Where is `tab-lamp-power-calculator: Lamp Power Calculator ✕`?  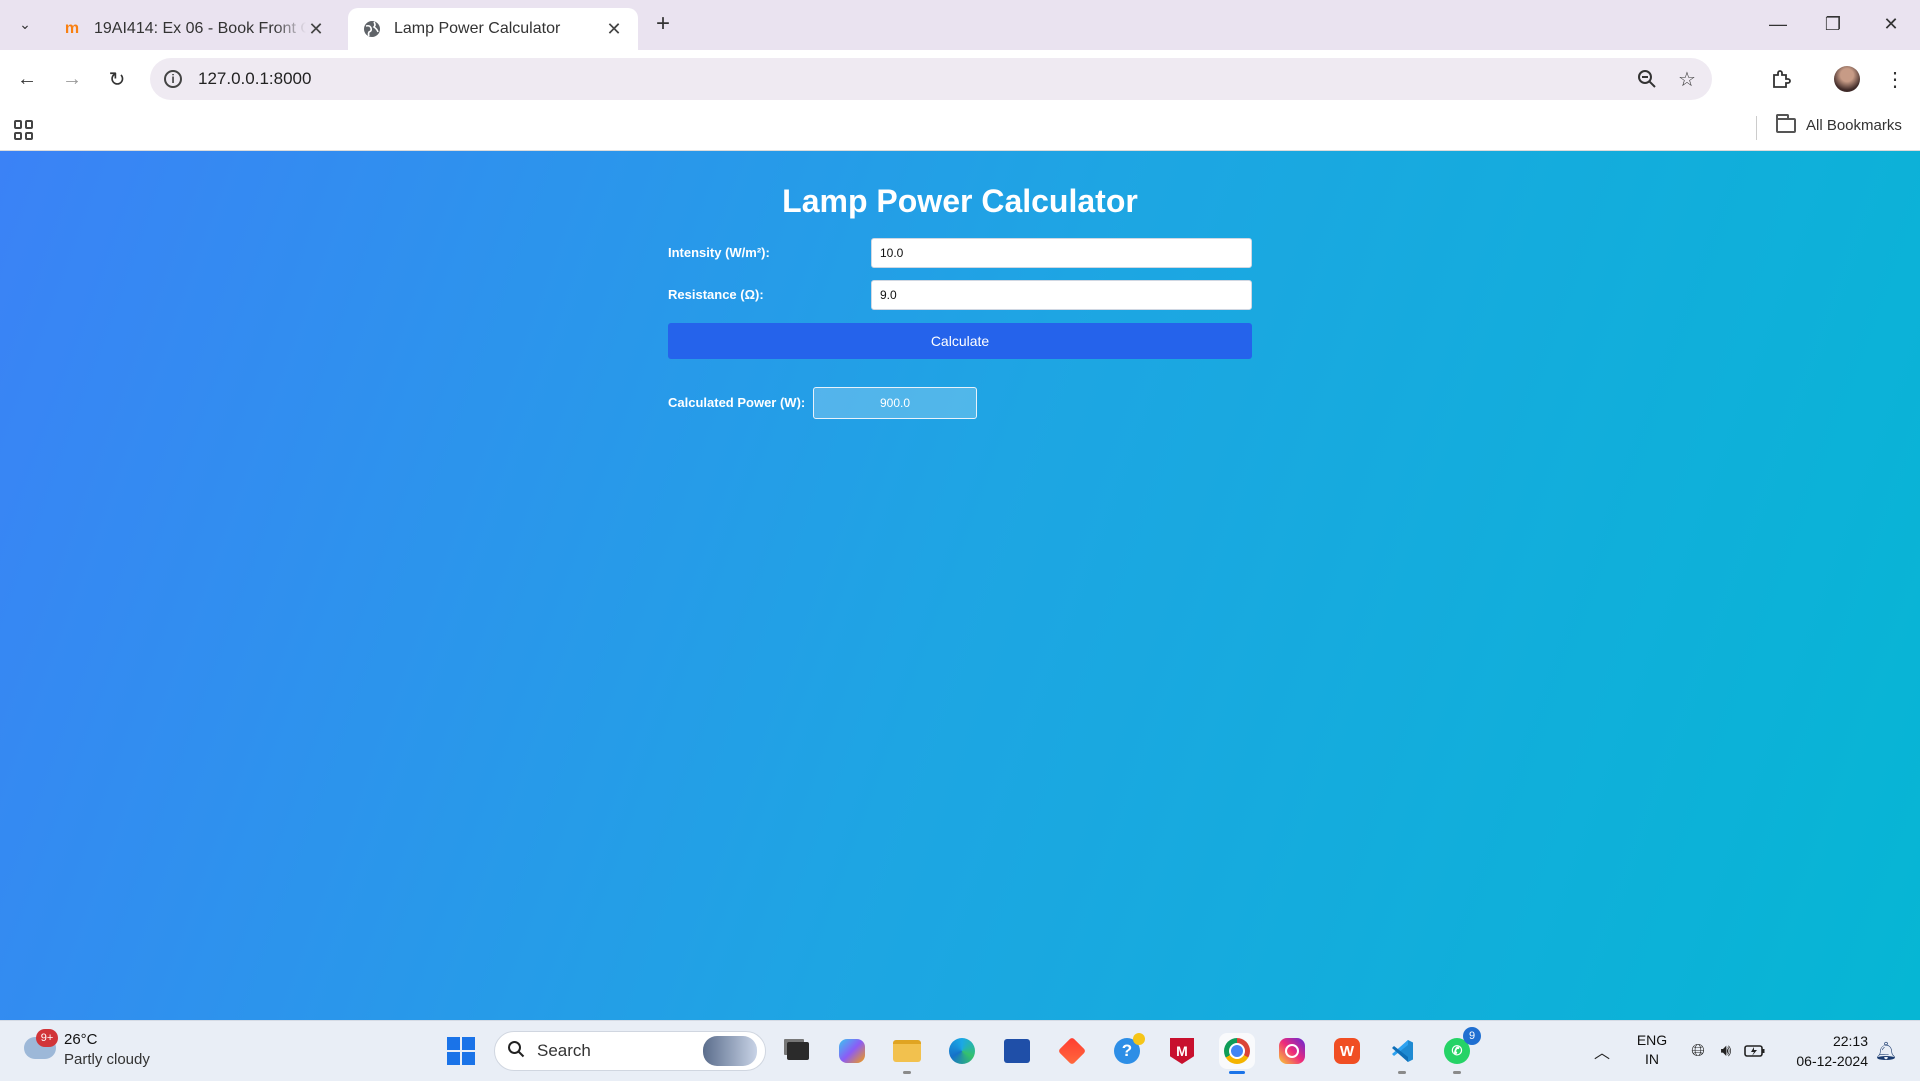
tab-lamp-power-calculator: Lamp Power Calculator ✕ is located at coordinates (493, 29).